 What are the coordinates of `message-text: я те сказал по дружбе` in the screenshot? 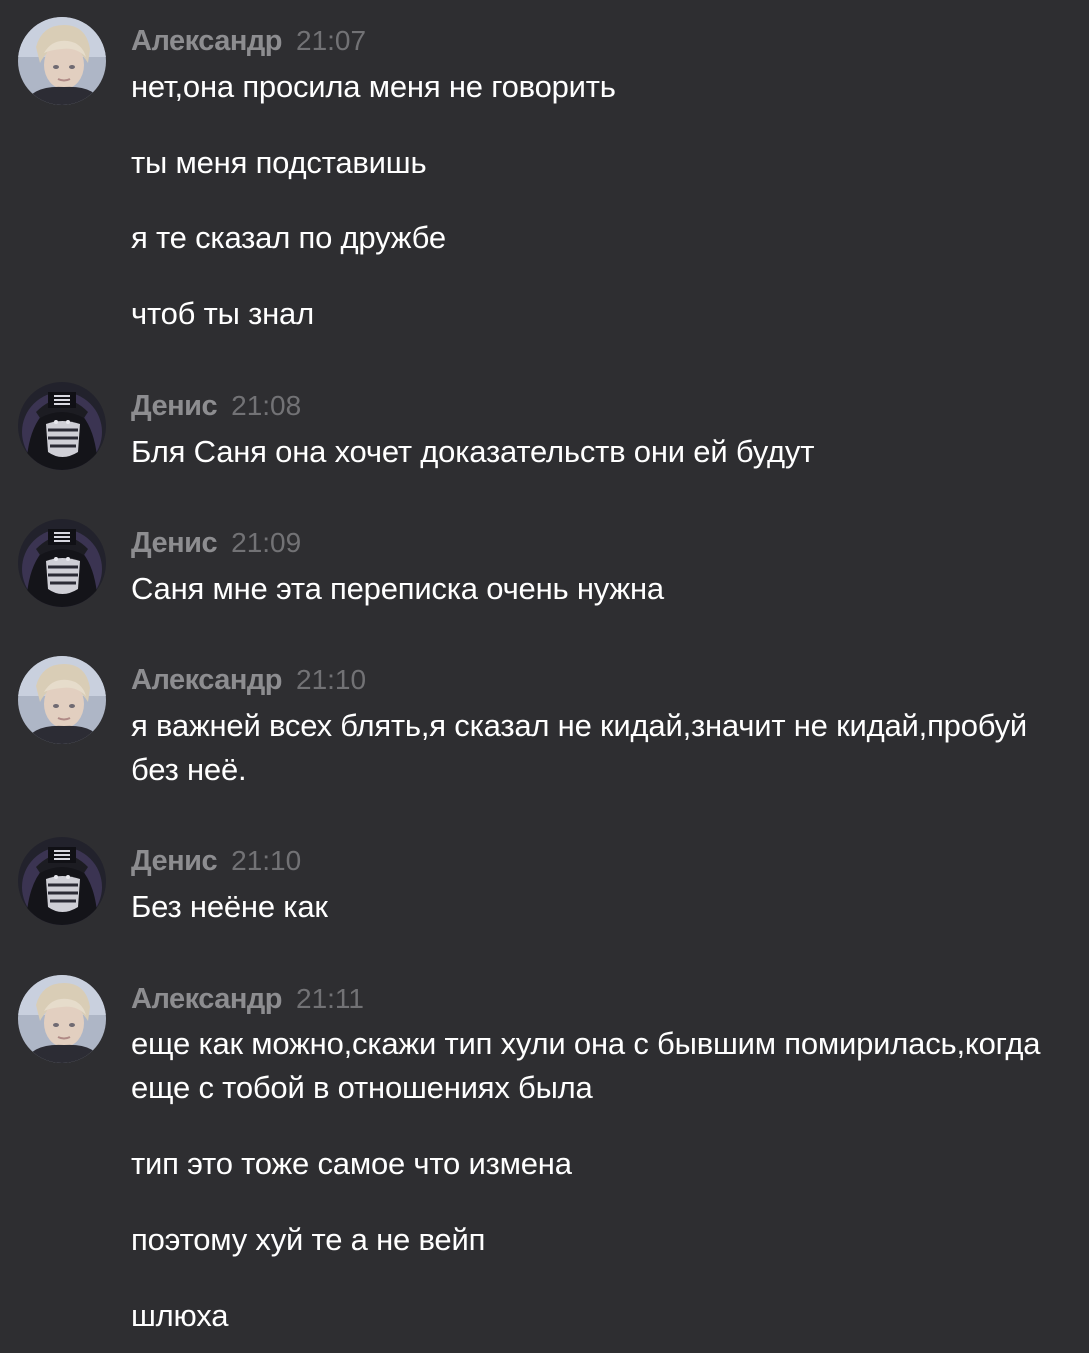 It's located at (288, 237).